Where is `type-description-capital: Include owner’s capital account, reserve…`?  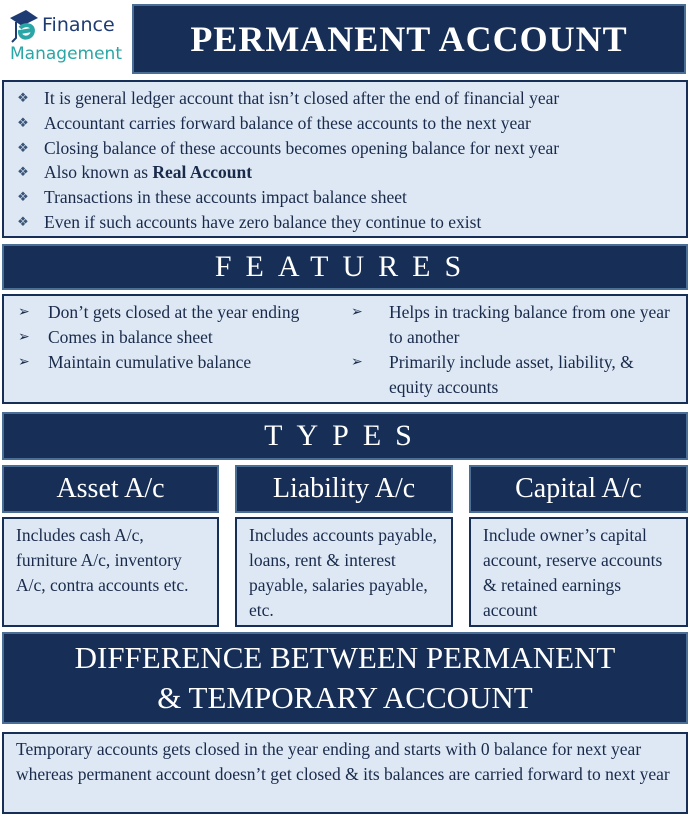
type-description-capital: Include owner’s capital account, reserve… is located at coordinates (578, 572).